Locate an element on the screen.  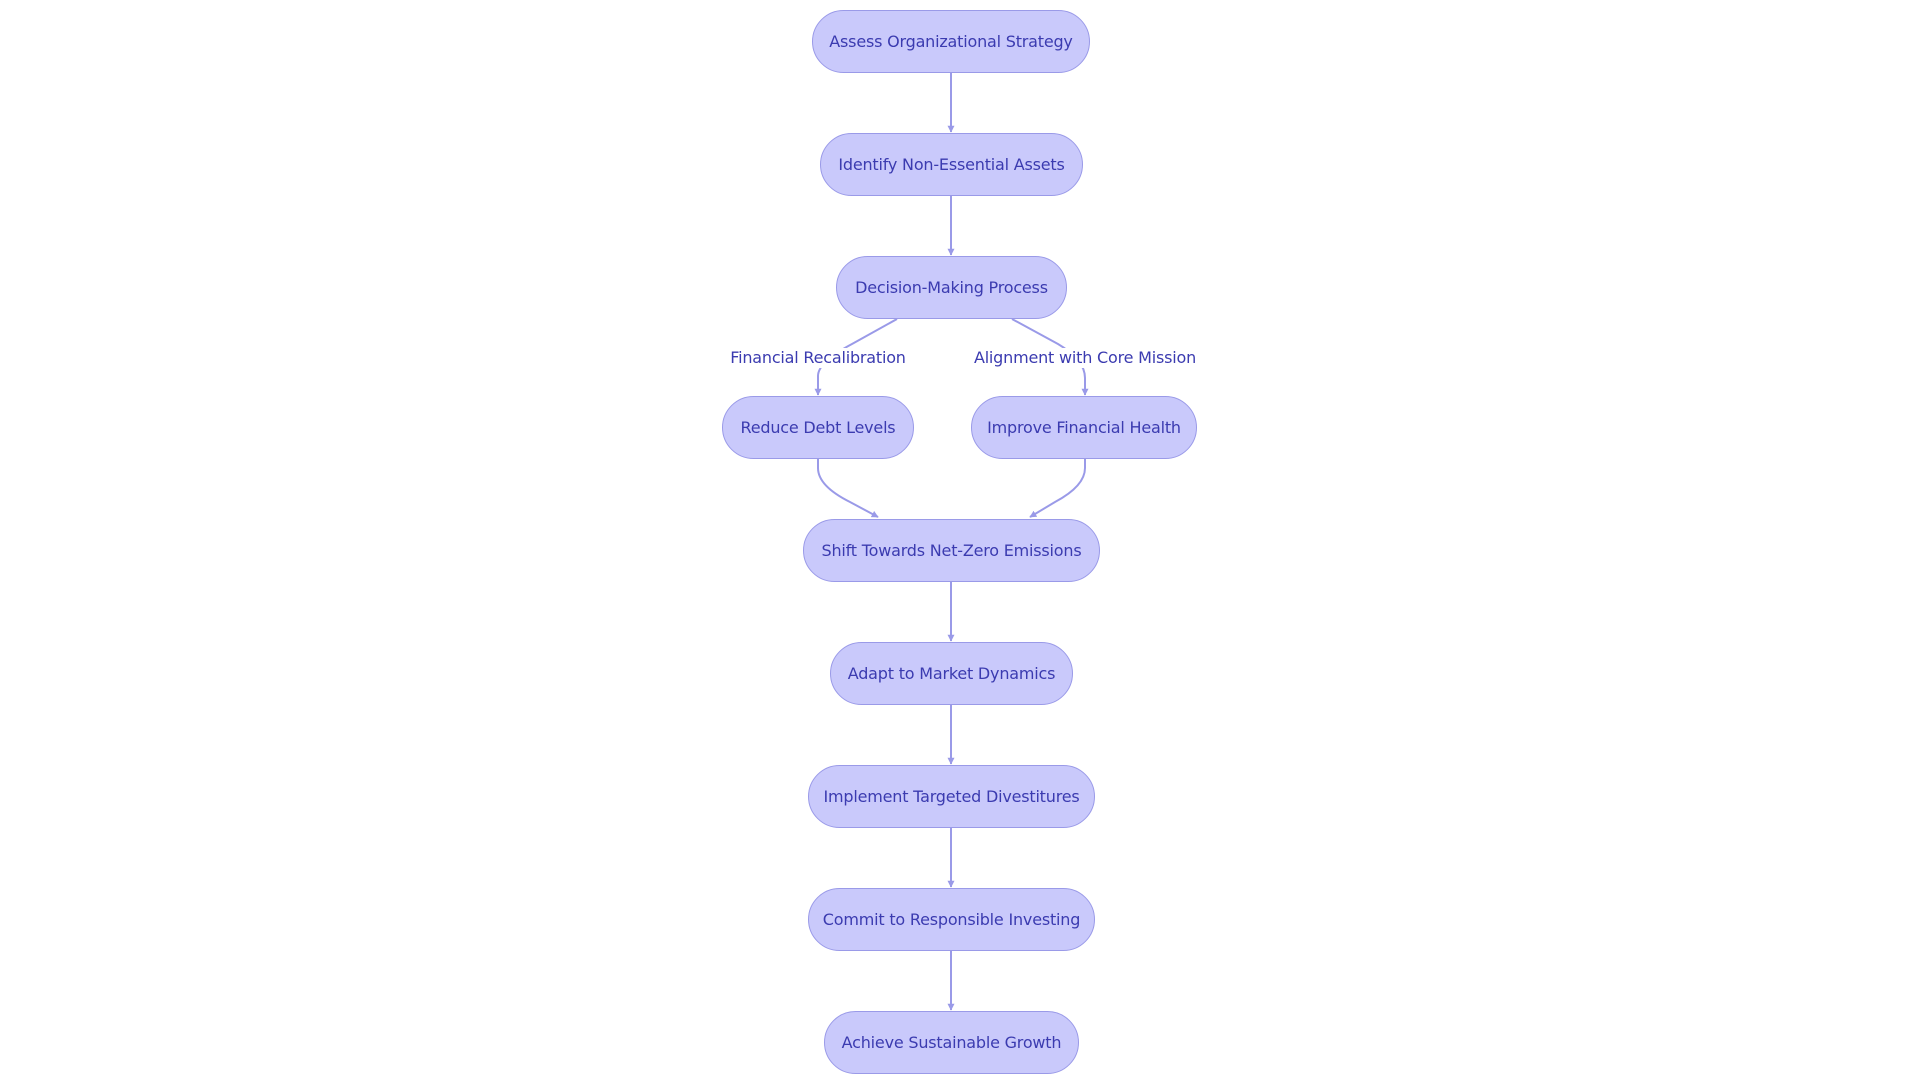
node-achieve-sustainable-growth: Achieve Sustainable Growth is located at coordinates (951, 1042).